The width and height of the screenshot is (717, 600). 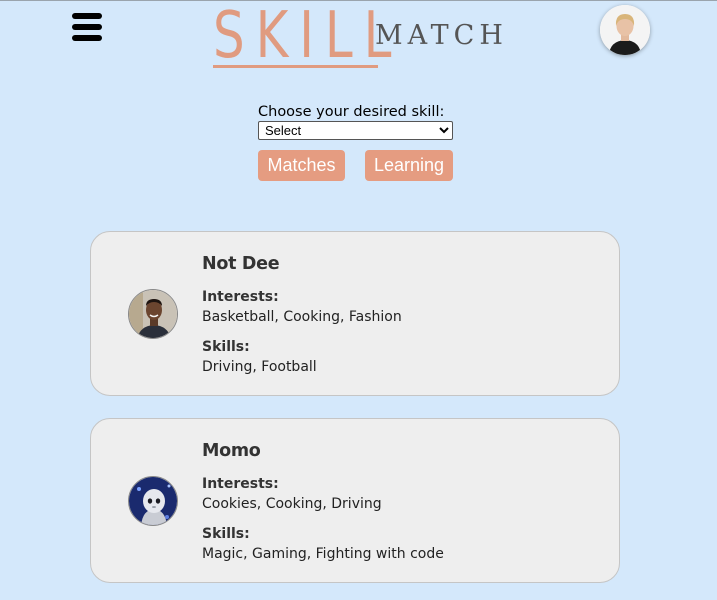 What do you see at coordinates (302, 317) in the screenshot?
I see `interests-value: Basketball, Cooking, Fashion` at bounding box center [302, 317].